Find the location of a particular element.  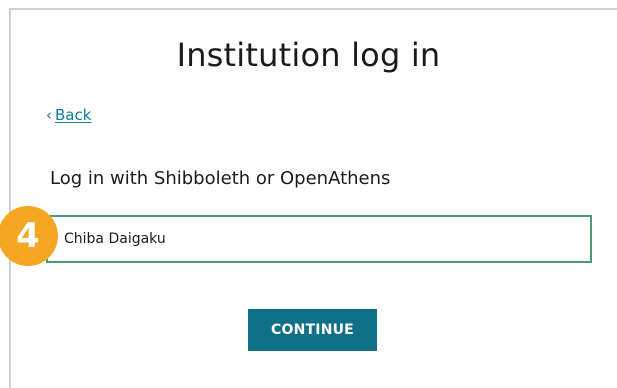

page-title: Institution log in is located at coordinates (308, 55).